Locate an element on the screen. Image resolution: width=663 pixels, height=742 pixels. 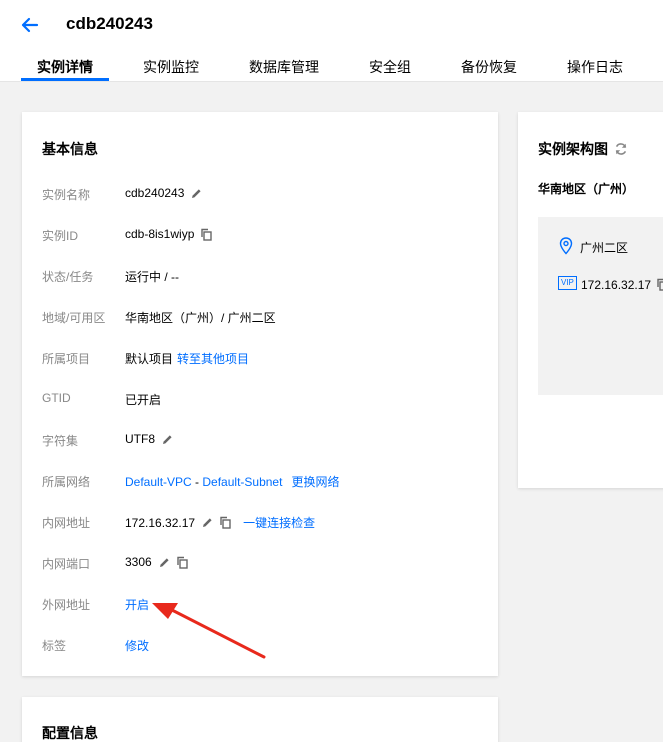
row-label-gtid: GTID is located at coordinates (56, 398).